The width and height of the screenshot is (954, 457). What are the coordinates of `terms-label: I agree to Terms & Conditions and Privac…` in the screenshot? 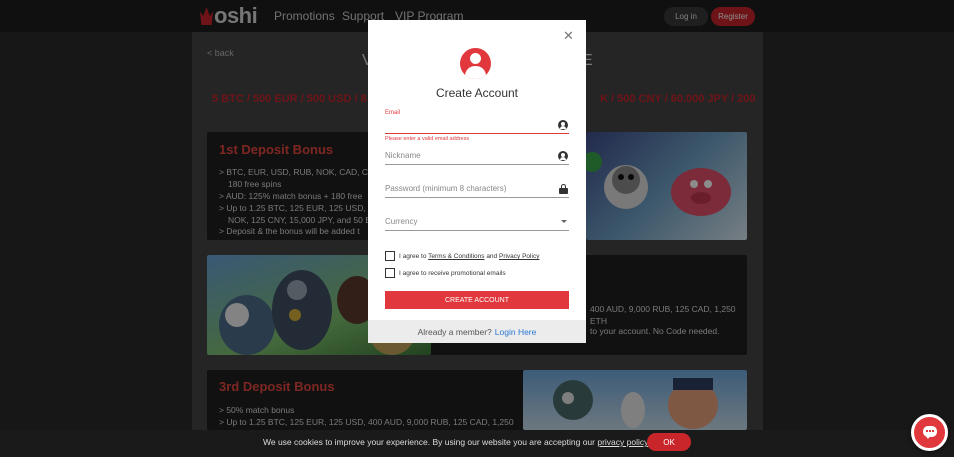 It's located at (469, 256).